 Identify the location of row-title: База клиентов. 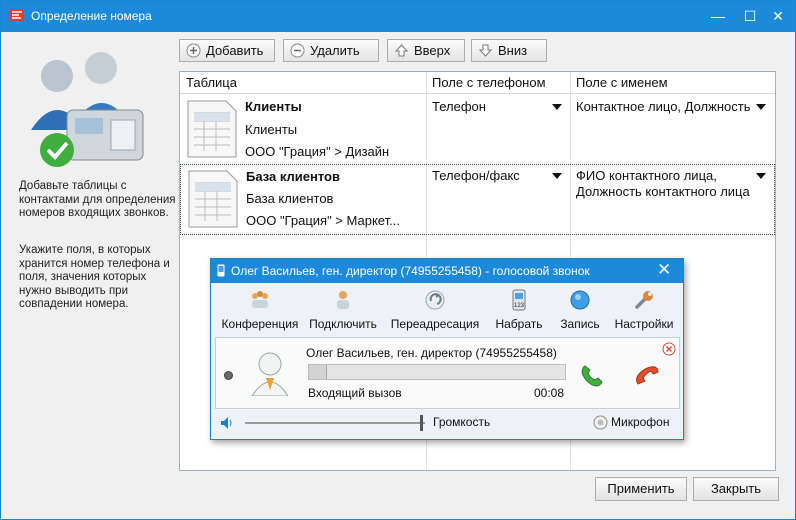
(293, 176).